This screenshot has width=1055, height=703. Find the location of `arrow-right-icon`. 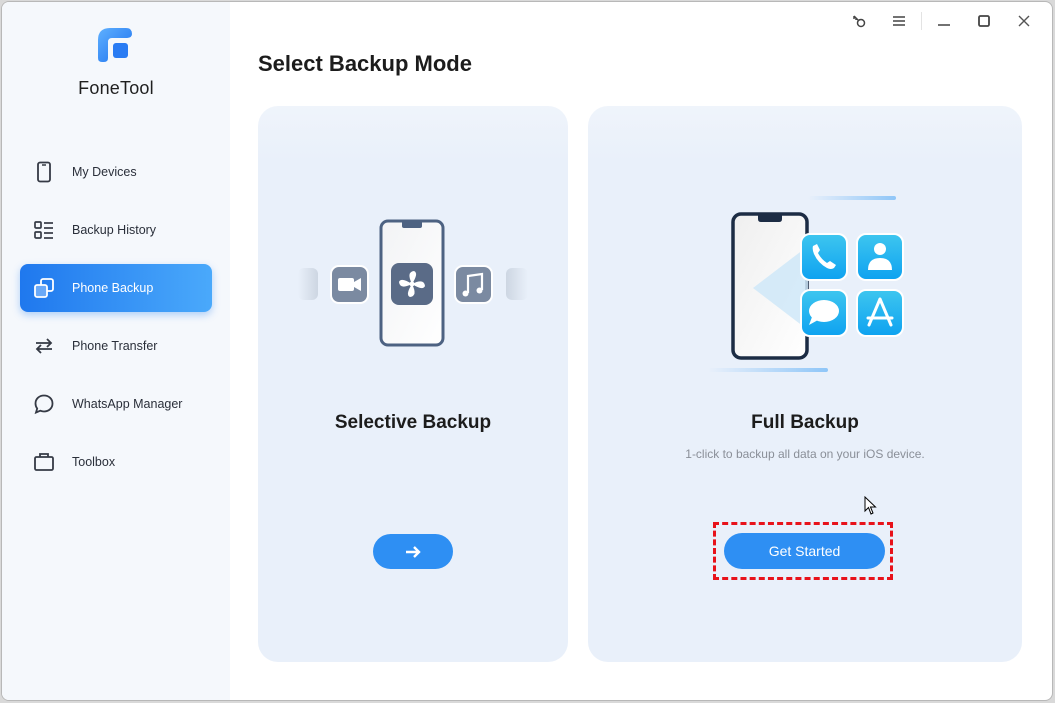

arrow-right-icon is located at coordinates (413, 551).